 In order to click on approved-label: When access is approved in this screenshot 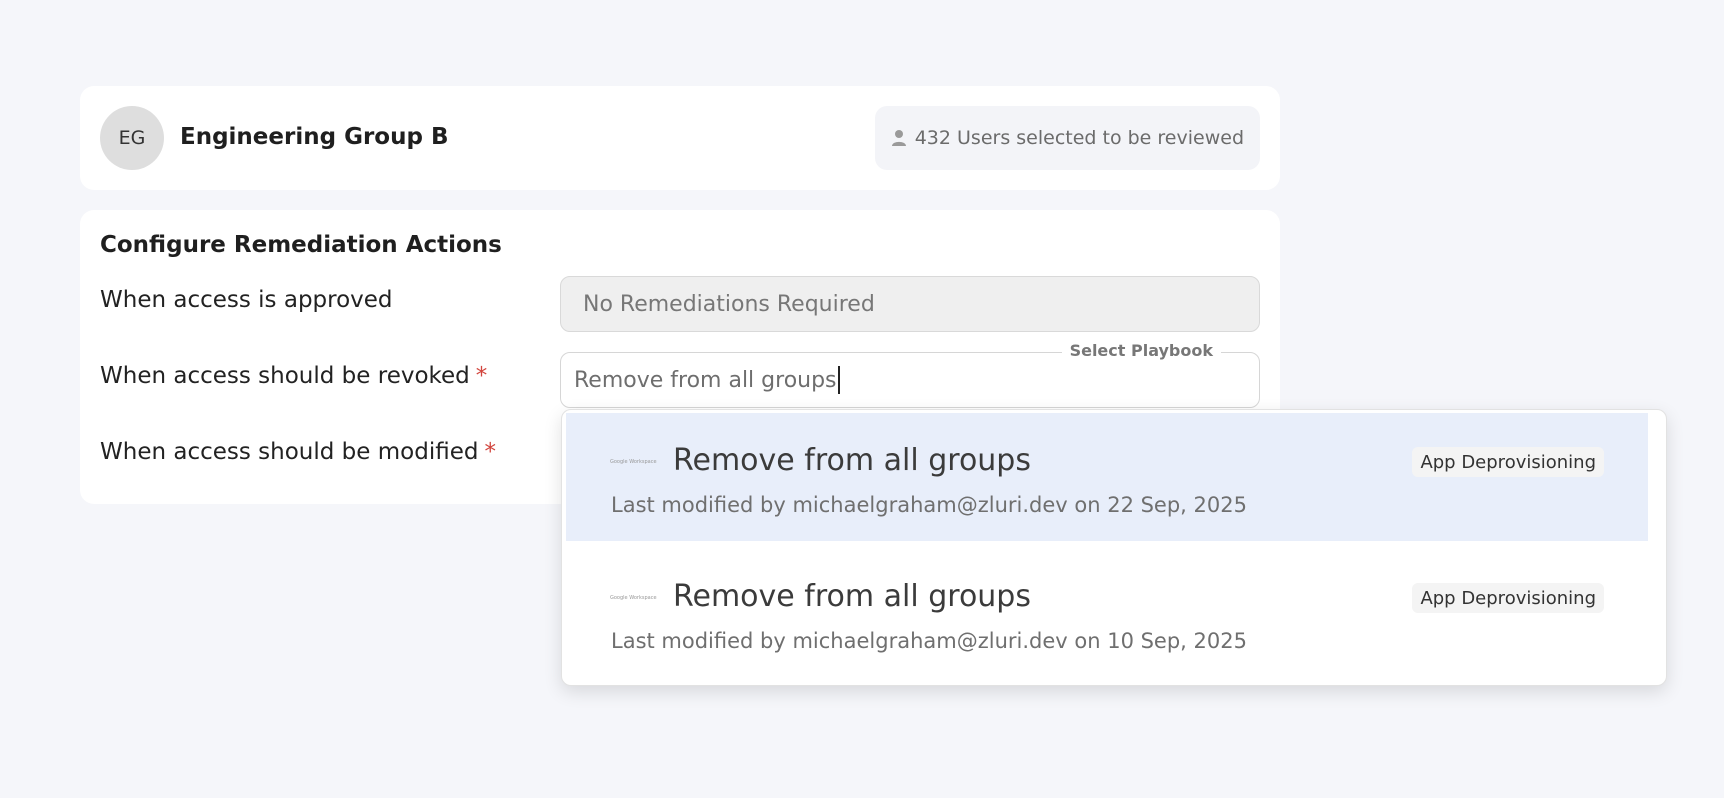, I will do `click(246, 300)`.